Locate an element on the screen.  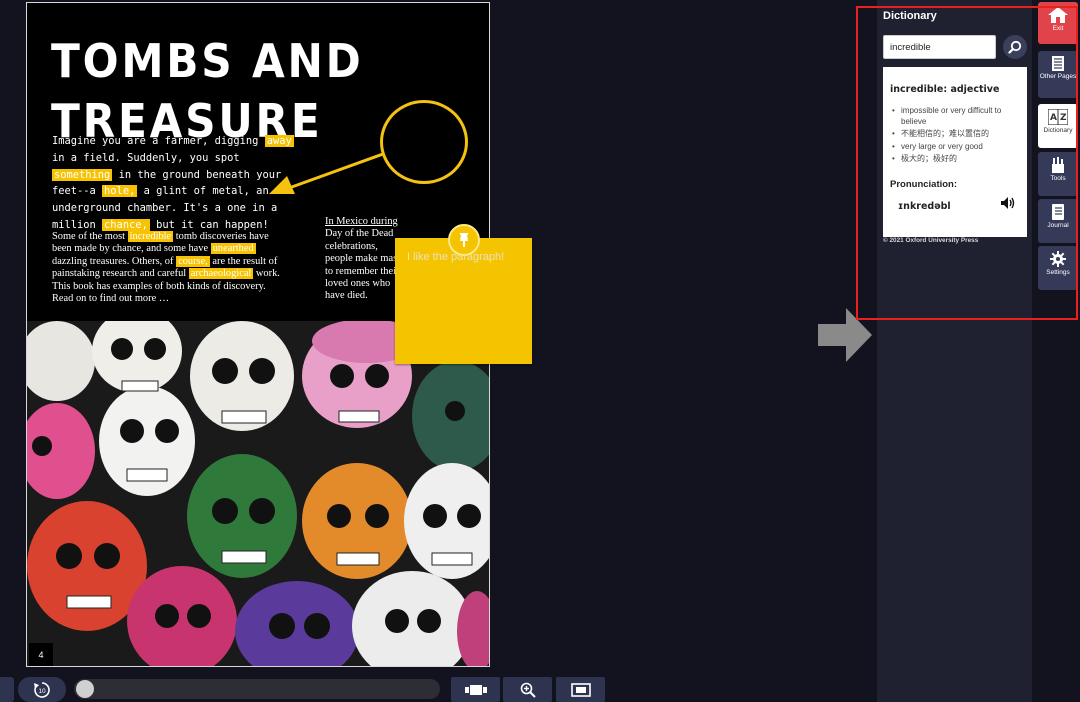
pronunciation-text: ɪnkredəbl is located at coordinates (924, 206).